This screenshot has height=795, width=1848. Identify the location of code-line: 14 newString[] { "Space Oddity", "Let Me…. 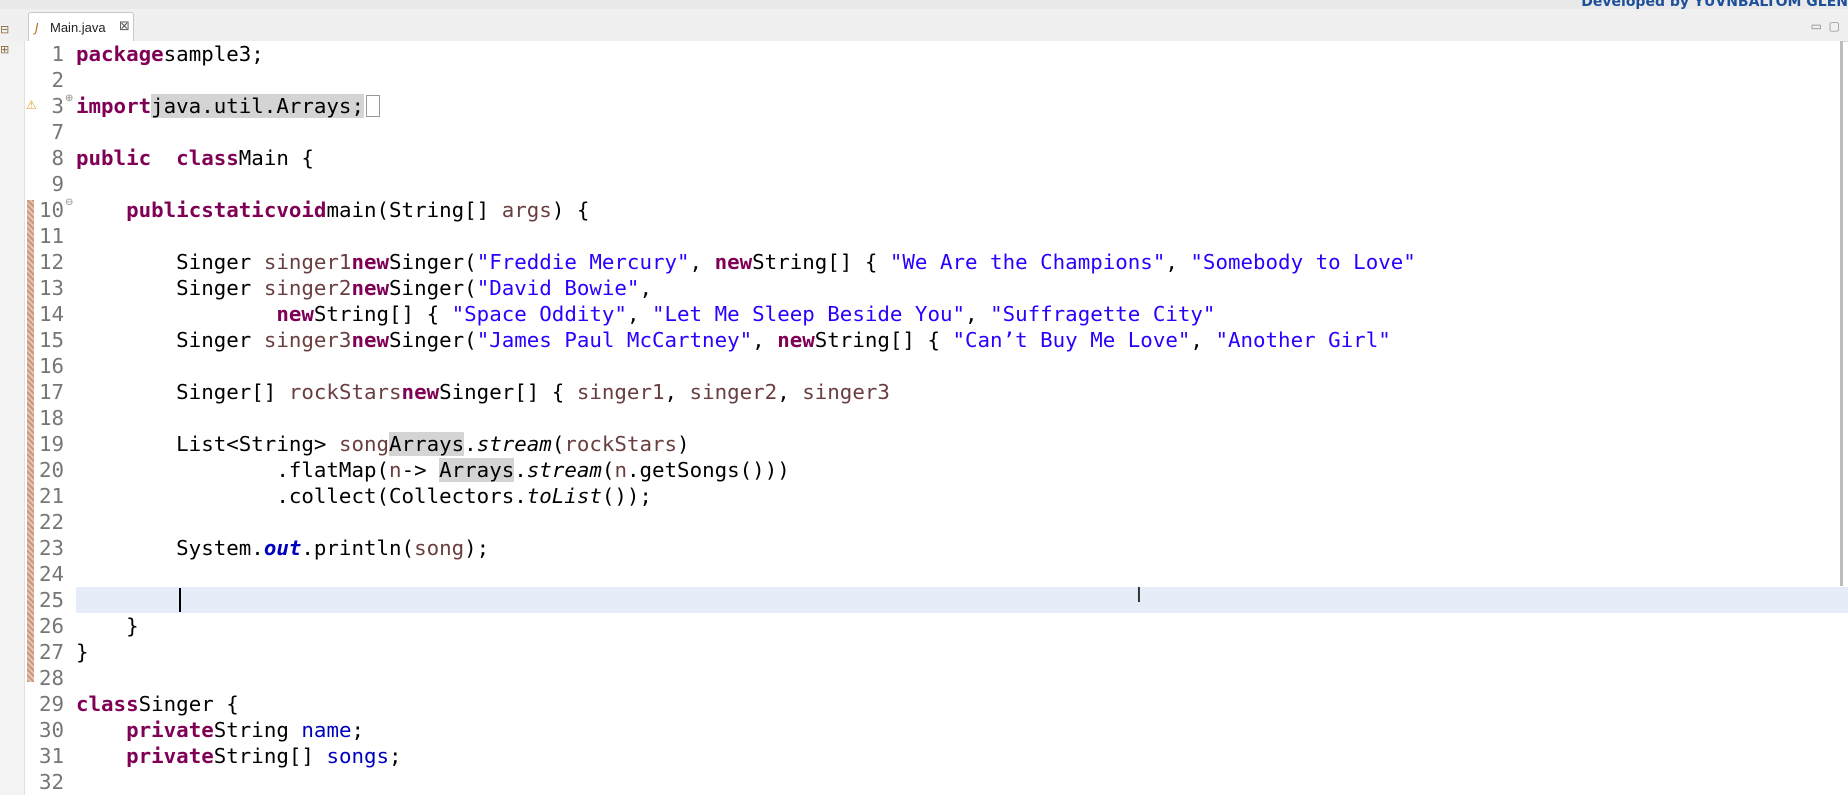
(920, 314).